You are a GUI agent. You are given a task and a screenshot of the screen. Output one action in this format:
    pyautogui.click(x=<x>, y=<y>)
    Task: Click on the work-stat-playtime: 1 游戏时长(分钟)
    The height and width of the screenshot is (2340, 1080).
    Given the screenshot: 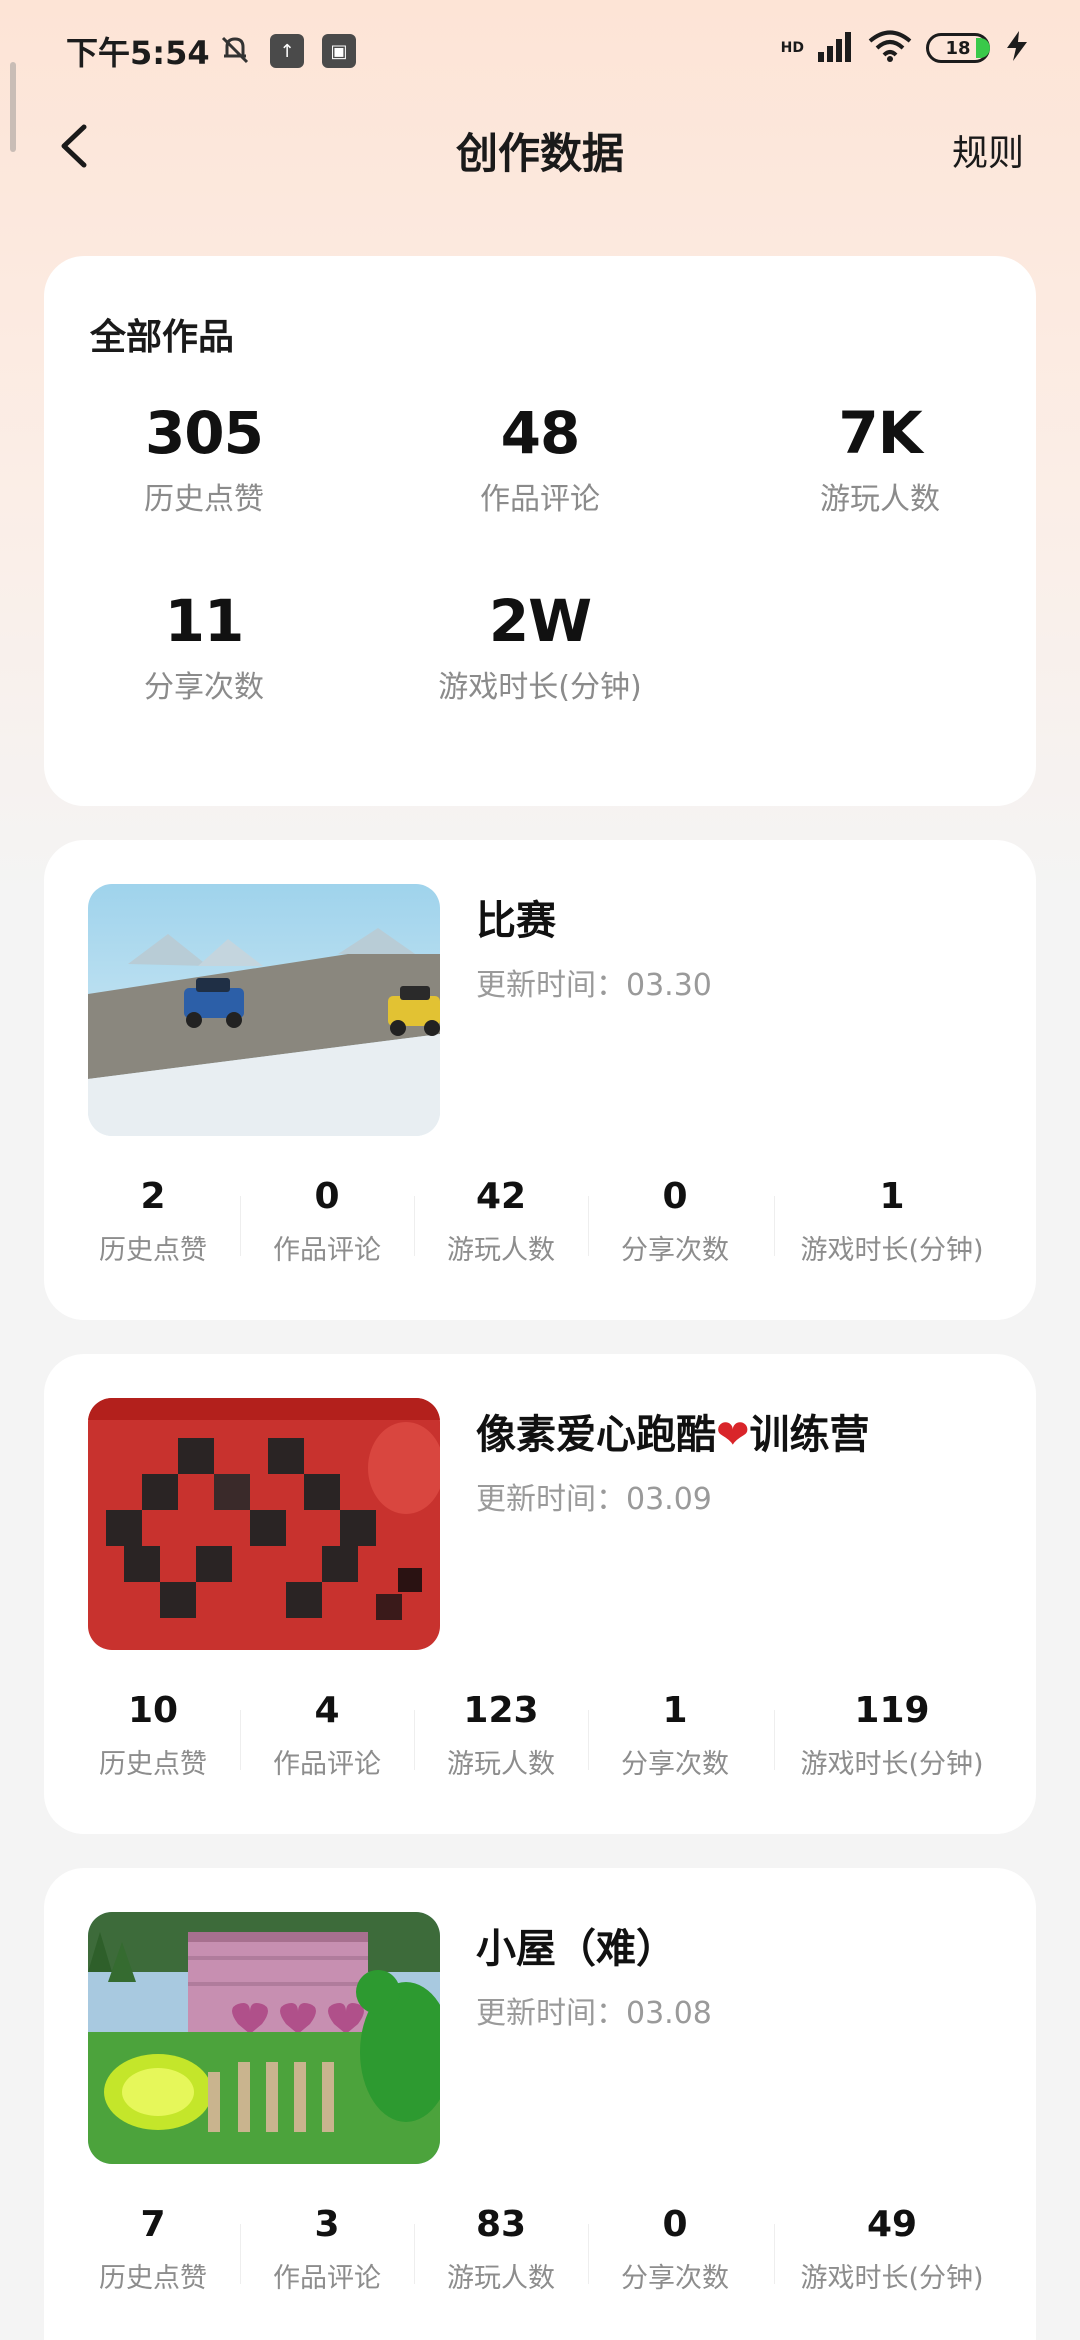 What is the action you would take?
    pyautogui.click(x=892, y=1220)
    